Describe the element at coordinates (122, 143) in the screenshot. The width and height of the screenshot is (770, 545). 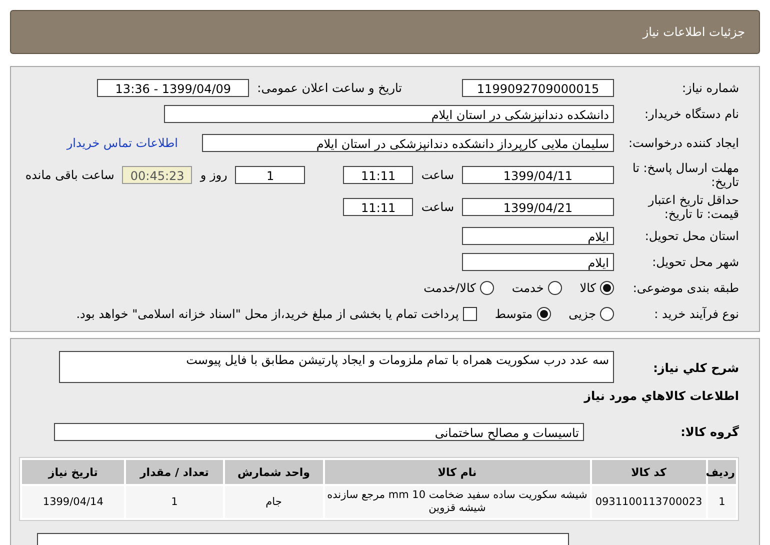
I see `buyer-contact-link: اطلاعات تماس خریدار` at that location.